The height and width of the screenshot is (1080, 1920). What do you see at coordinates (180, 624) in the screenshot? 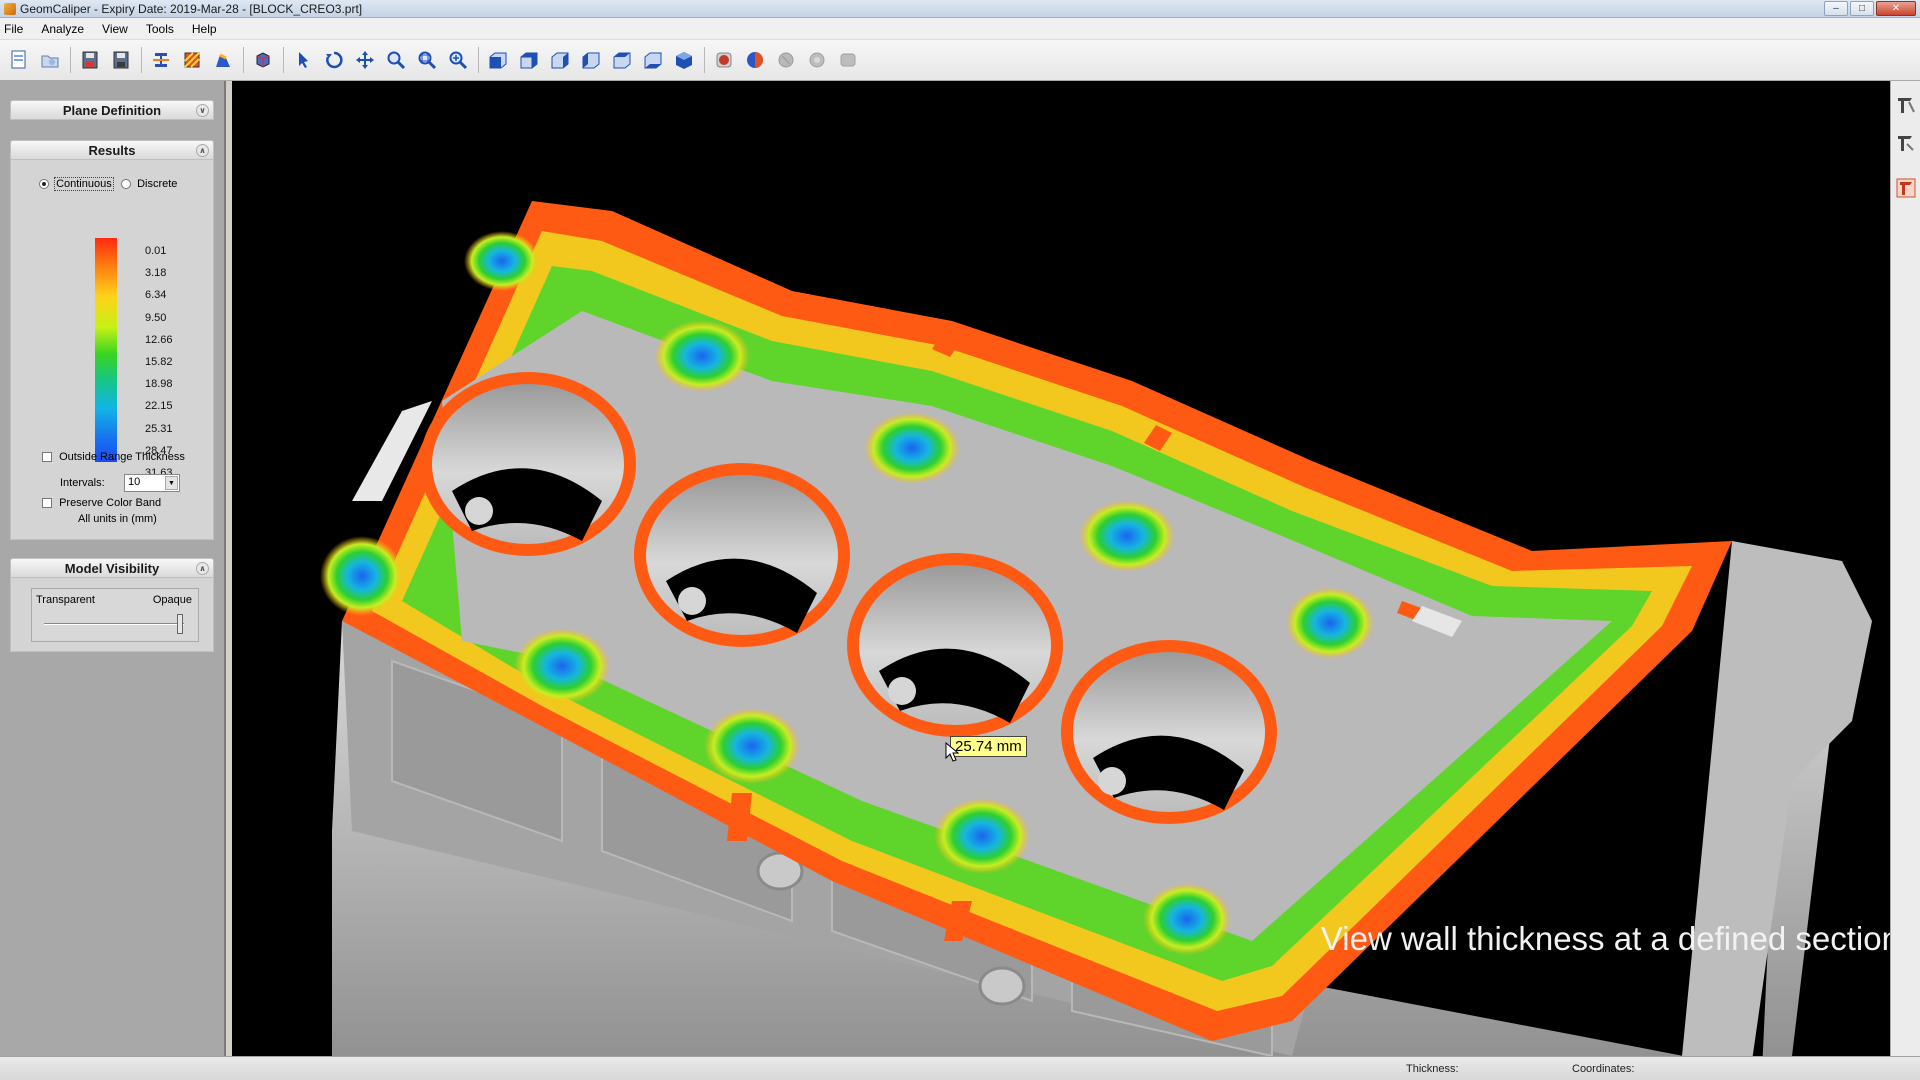
I see `opacity-slider-handle` at bounding box center [180, 624].